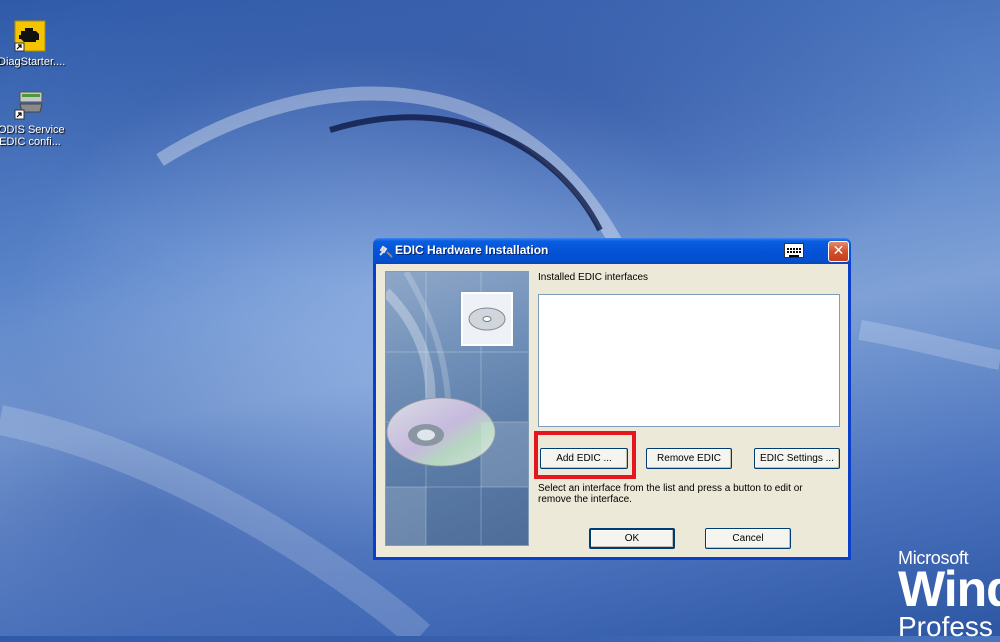  What do you see at coordinates (32, 130) in the screenshot?
I see `desktop-icon-label-line1: ODIS Service` at bounding box center [32, 130].